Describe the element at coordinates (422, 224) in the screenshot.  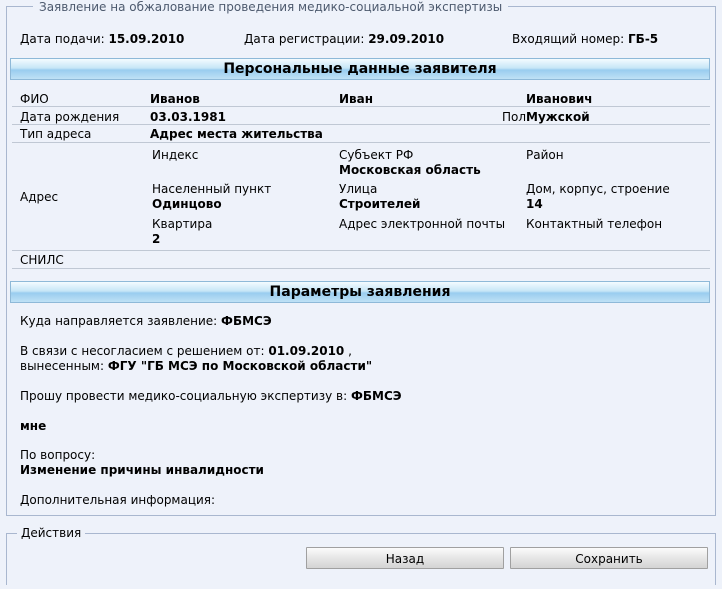
I see `email-label: Адрес электронной почты` at that location.